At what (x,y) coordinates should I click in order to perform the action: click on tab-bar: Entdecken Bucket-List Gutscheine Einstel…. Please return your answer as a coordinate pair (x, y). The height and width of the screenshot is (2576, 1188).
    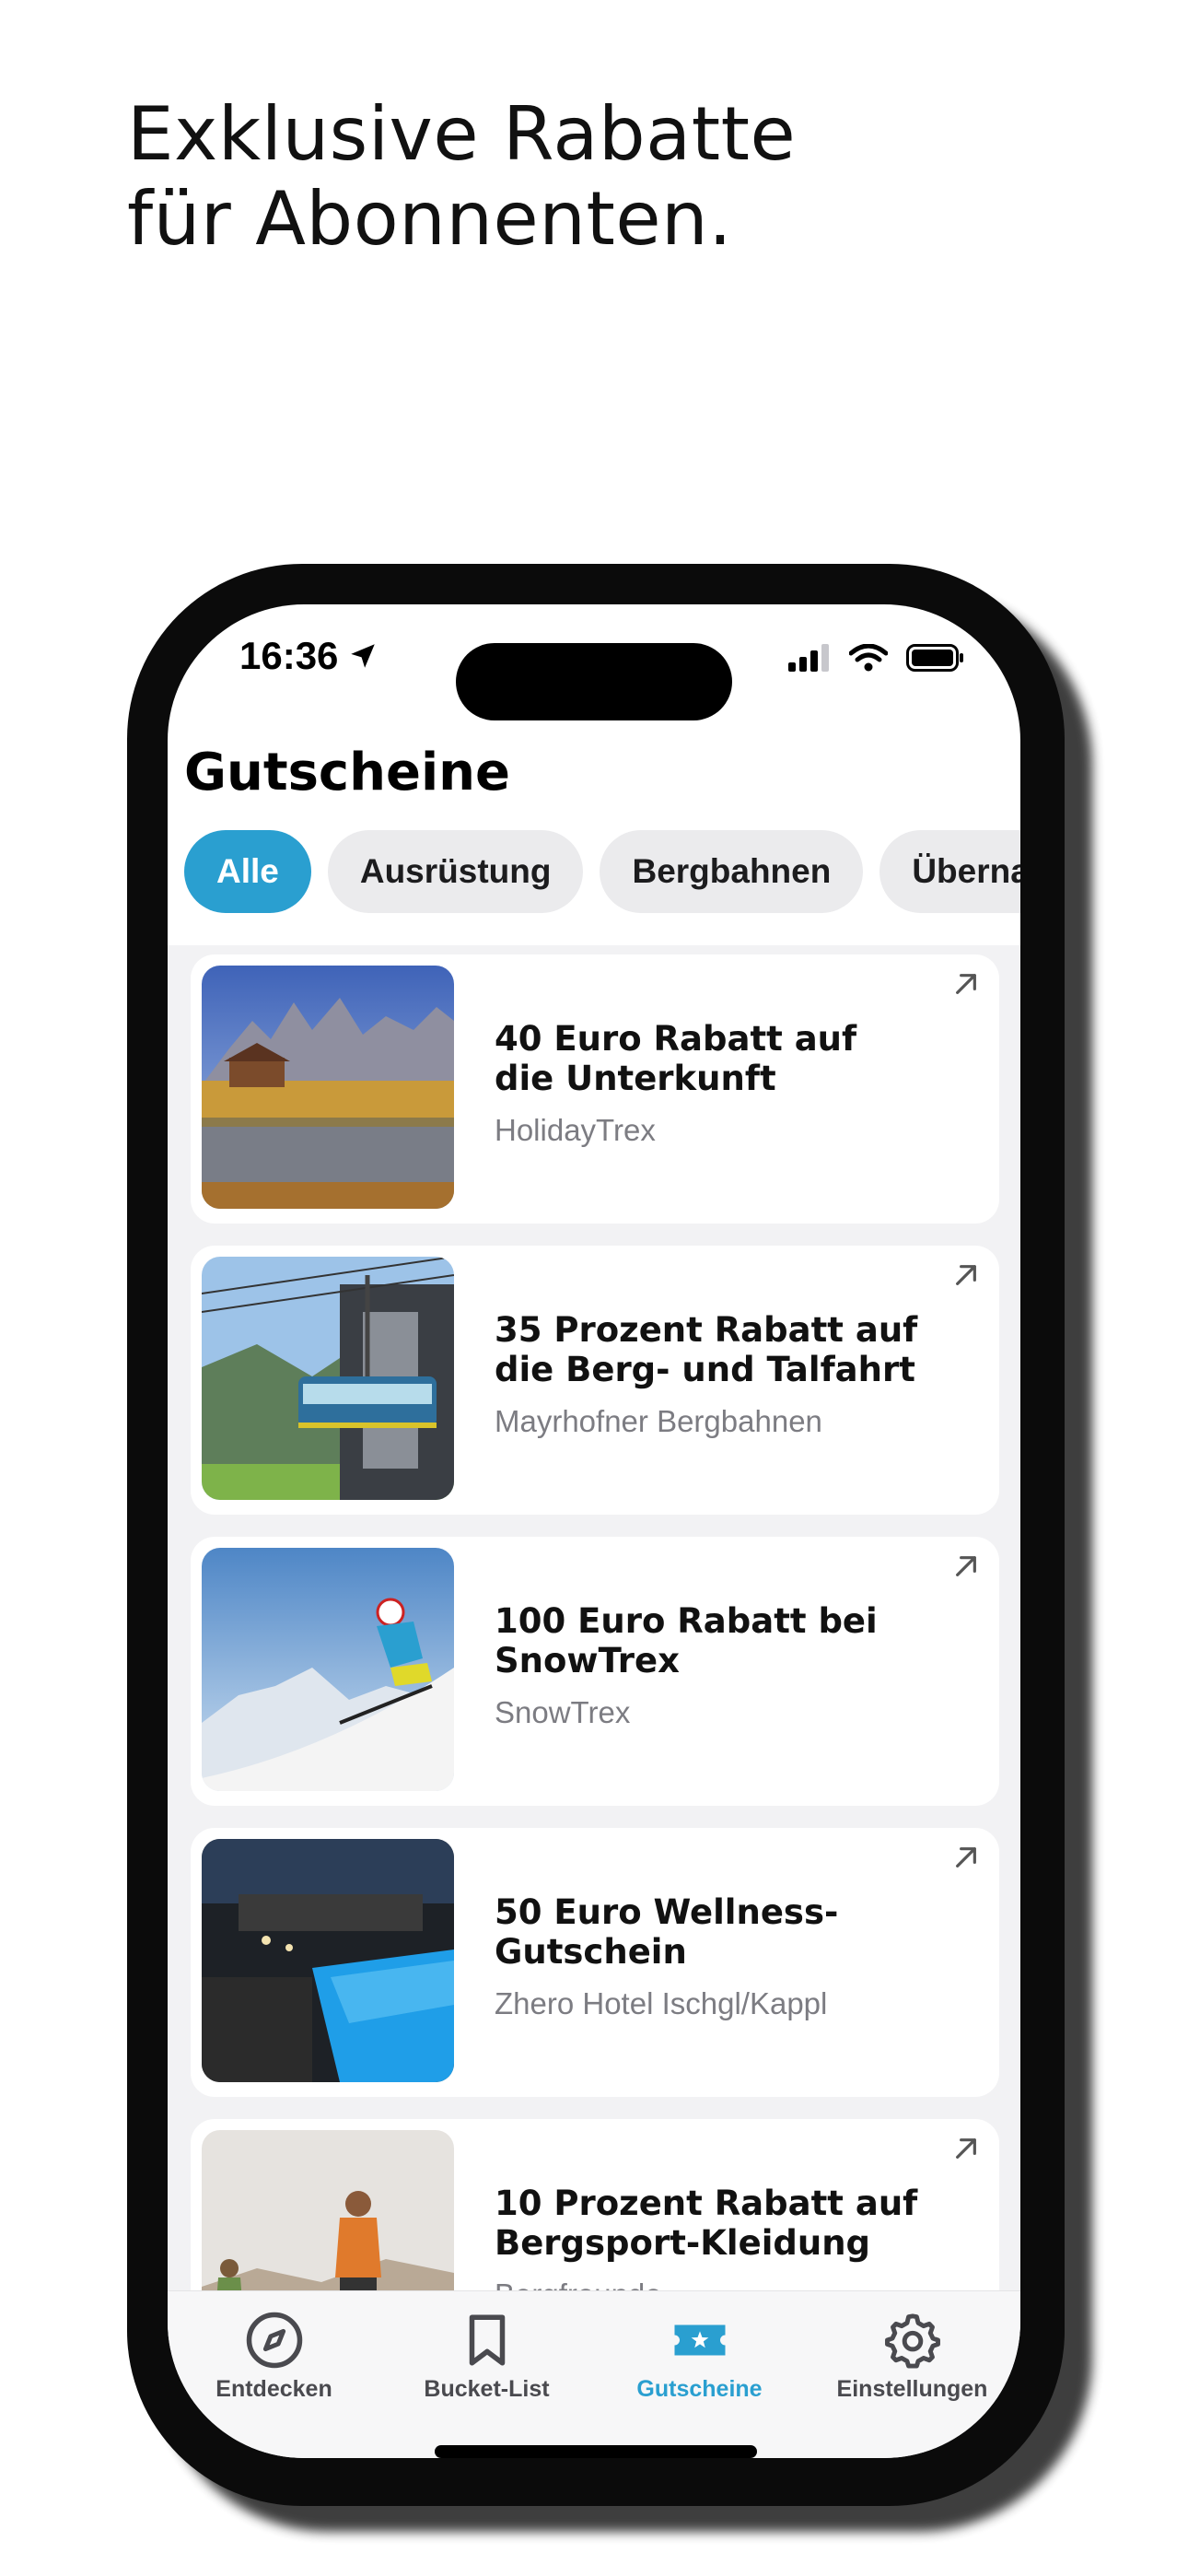
    Looking at the image, I should click on (594, 2374).